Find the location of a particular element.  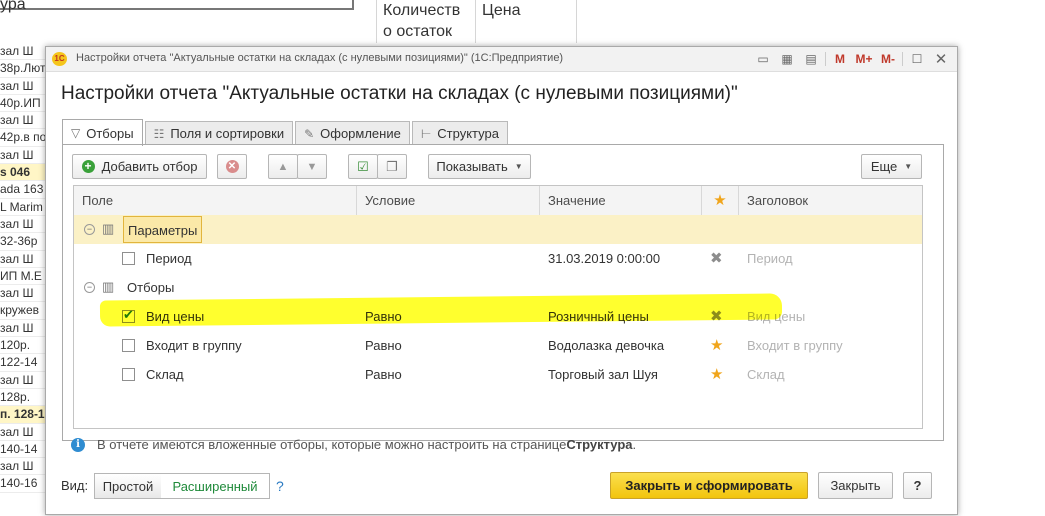

memory-mminus-button: M- is located at coordinates (888, 59).